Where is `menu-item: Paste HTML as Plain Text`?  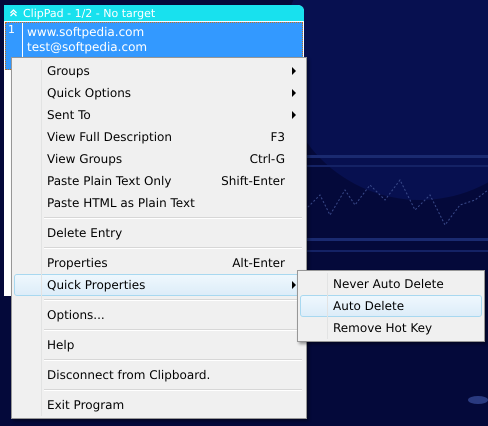
menu-item: Paste HTML as Plain Text is located at coordinates (159, 203).